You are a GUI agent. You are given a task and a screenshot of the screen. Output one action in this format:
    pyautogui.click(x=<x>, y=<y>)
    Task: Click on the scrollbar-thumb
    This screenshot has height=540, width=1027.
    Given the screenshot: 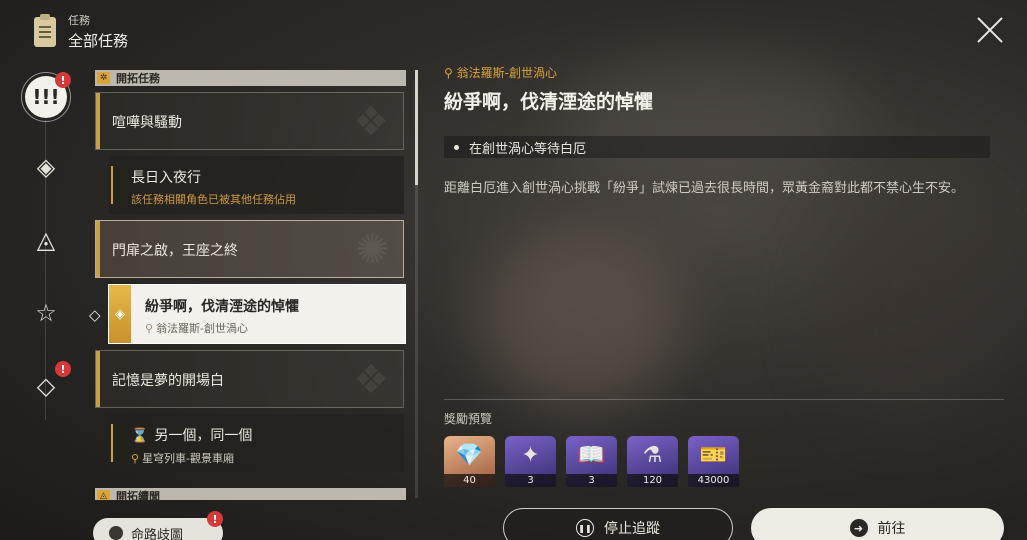 What is the action you would take?
    pyautogui.click(x=416, y=127)
    